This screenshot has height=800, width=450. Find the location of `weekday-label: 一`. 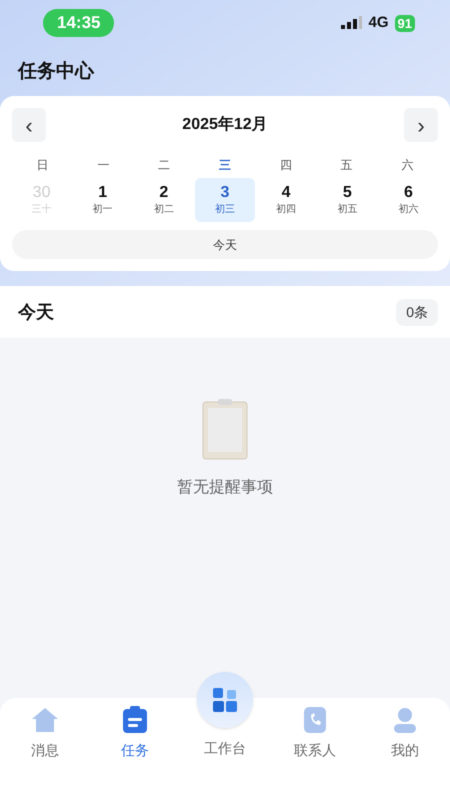

weekday-label: 一 is located at coordinates (103, 165).